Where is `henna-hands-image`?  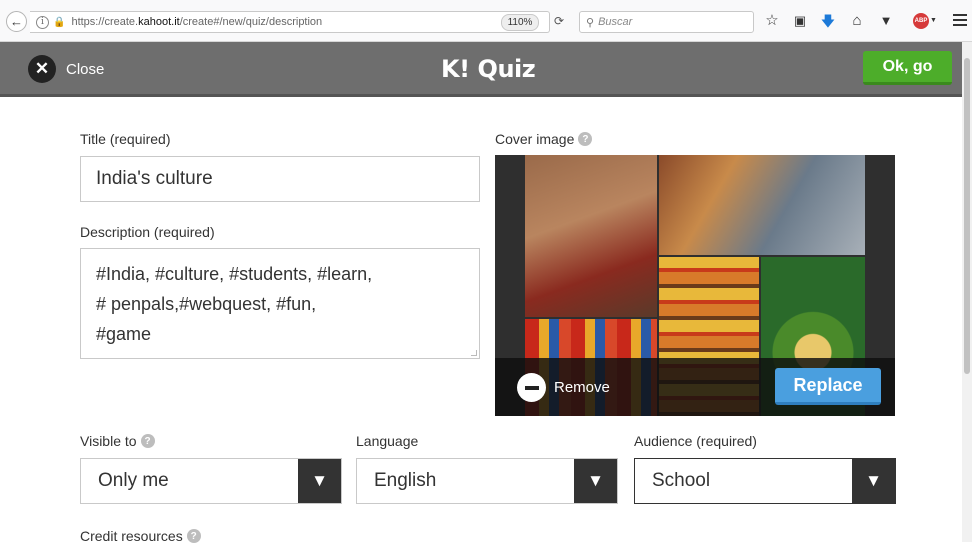 henna-hands-image is located at coordinates (591, 236).